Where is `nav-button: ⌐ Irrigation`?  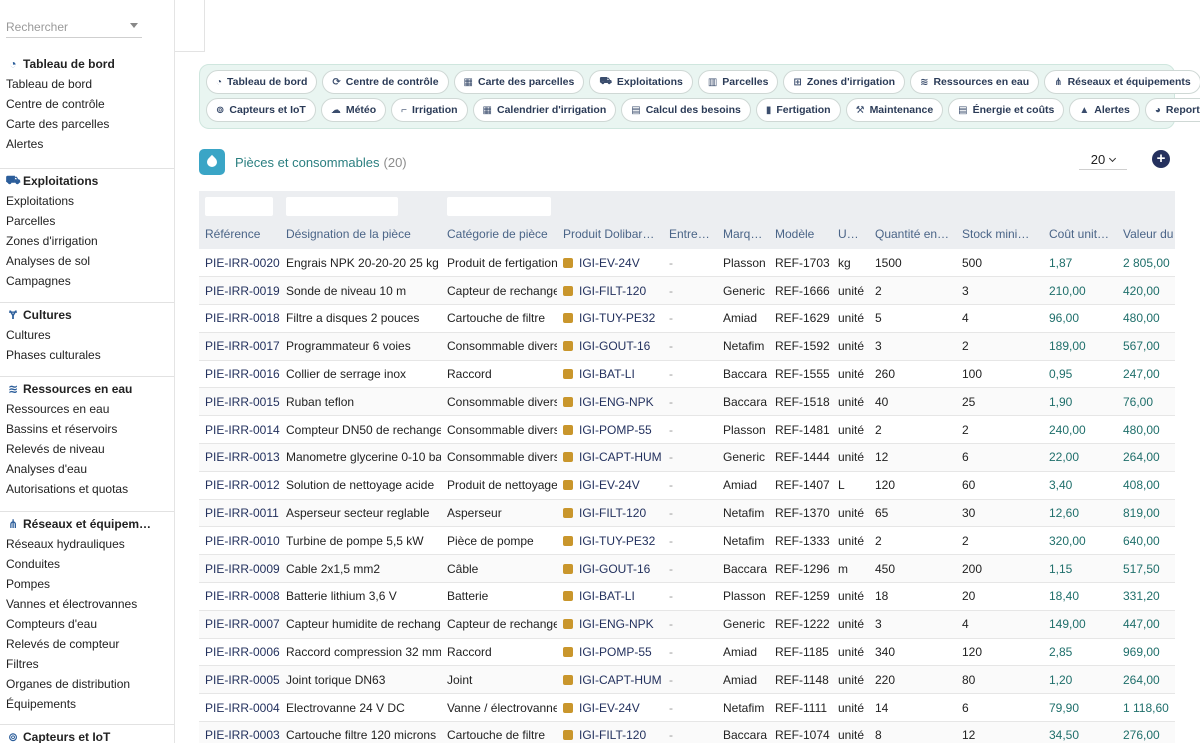 nav-button: ⌐ Irrigation is located at coordinates (429, 110).